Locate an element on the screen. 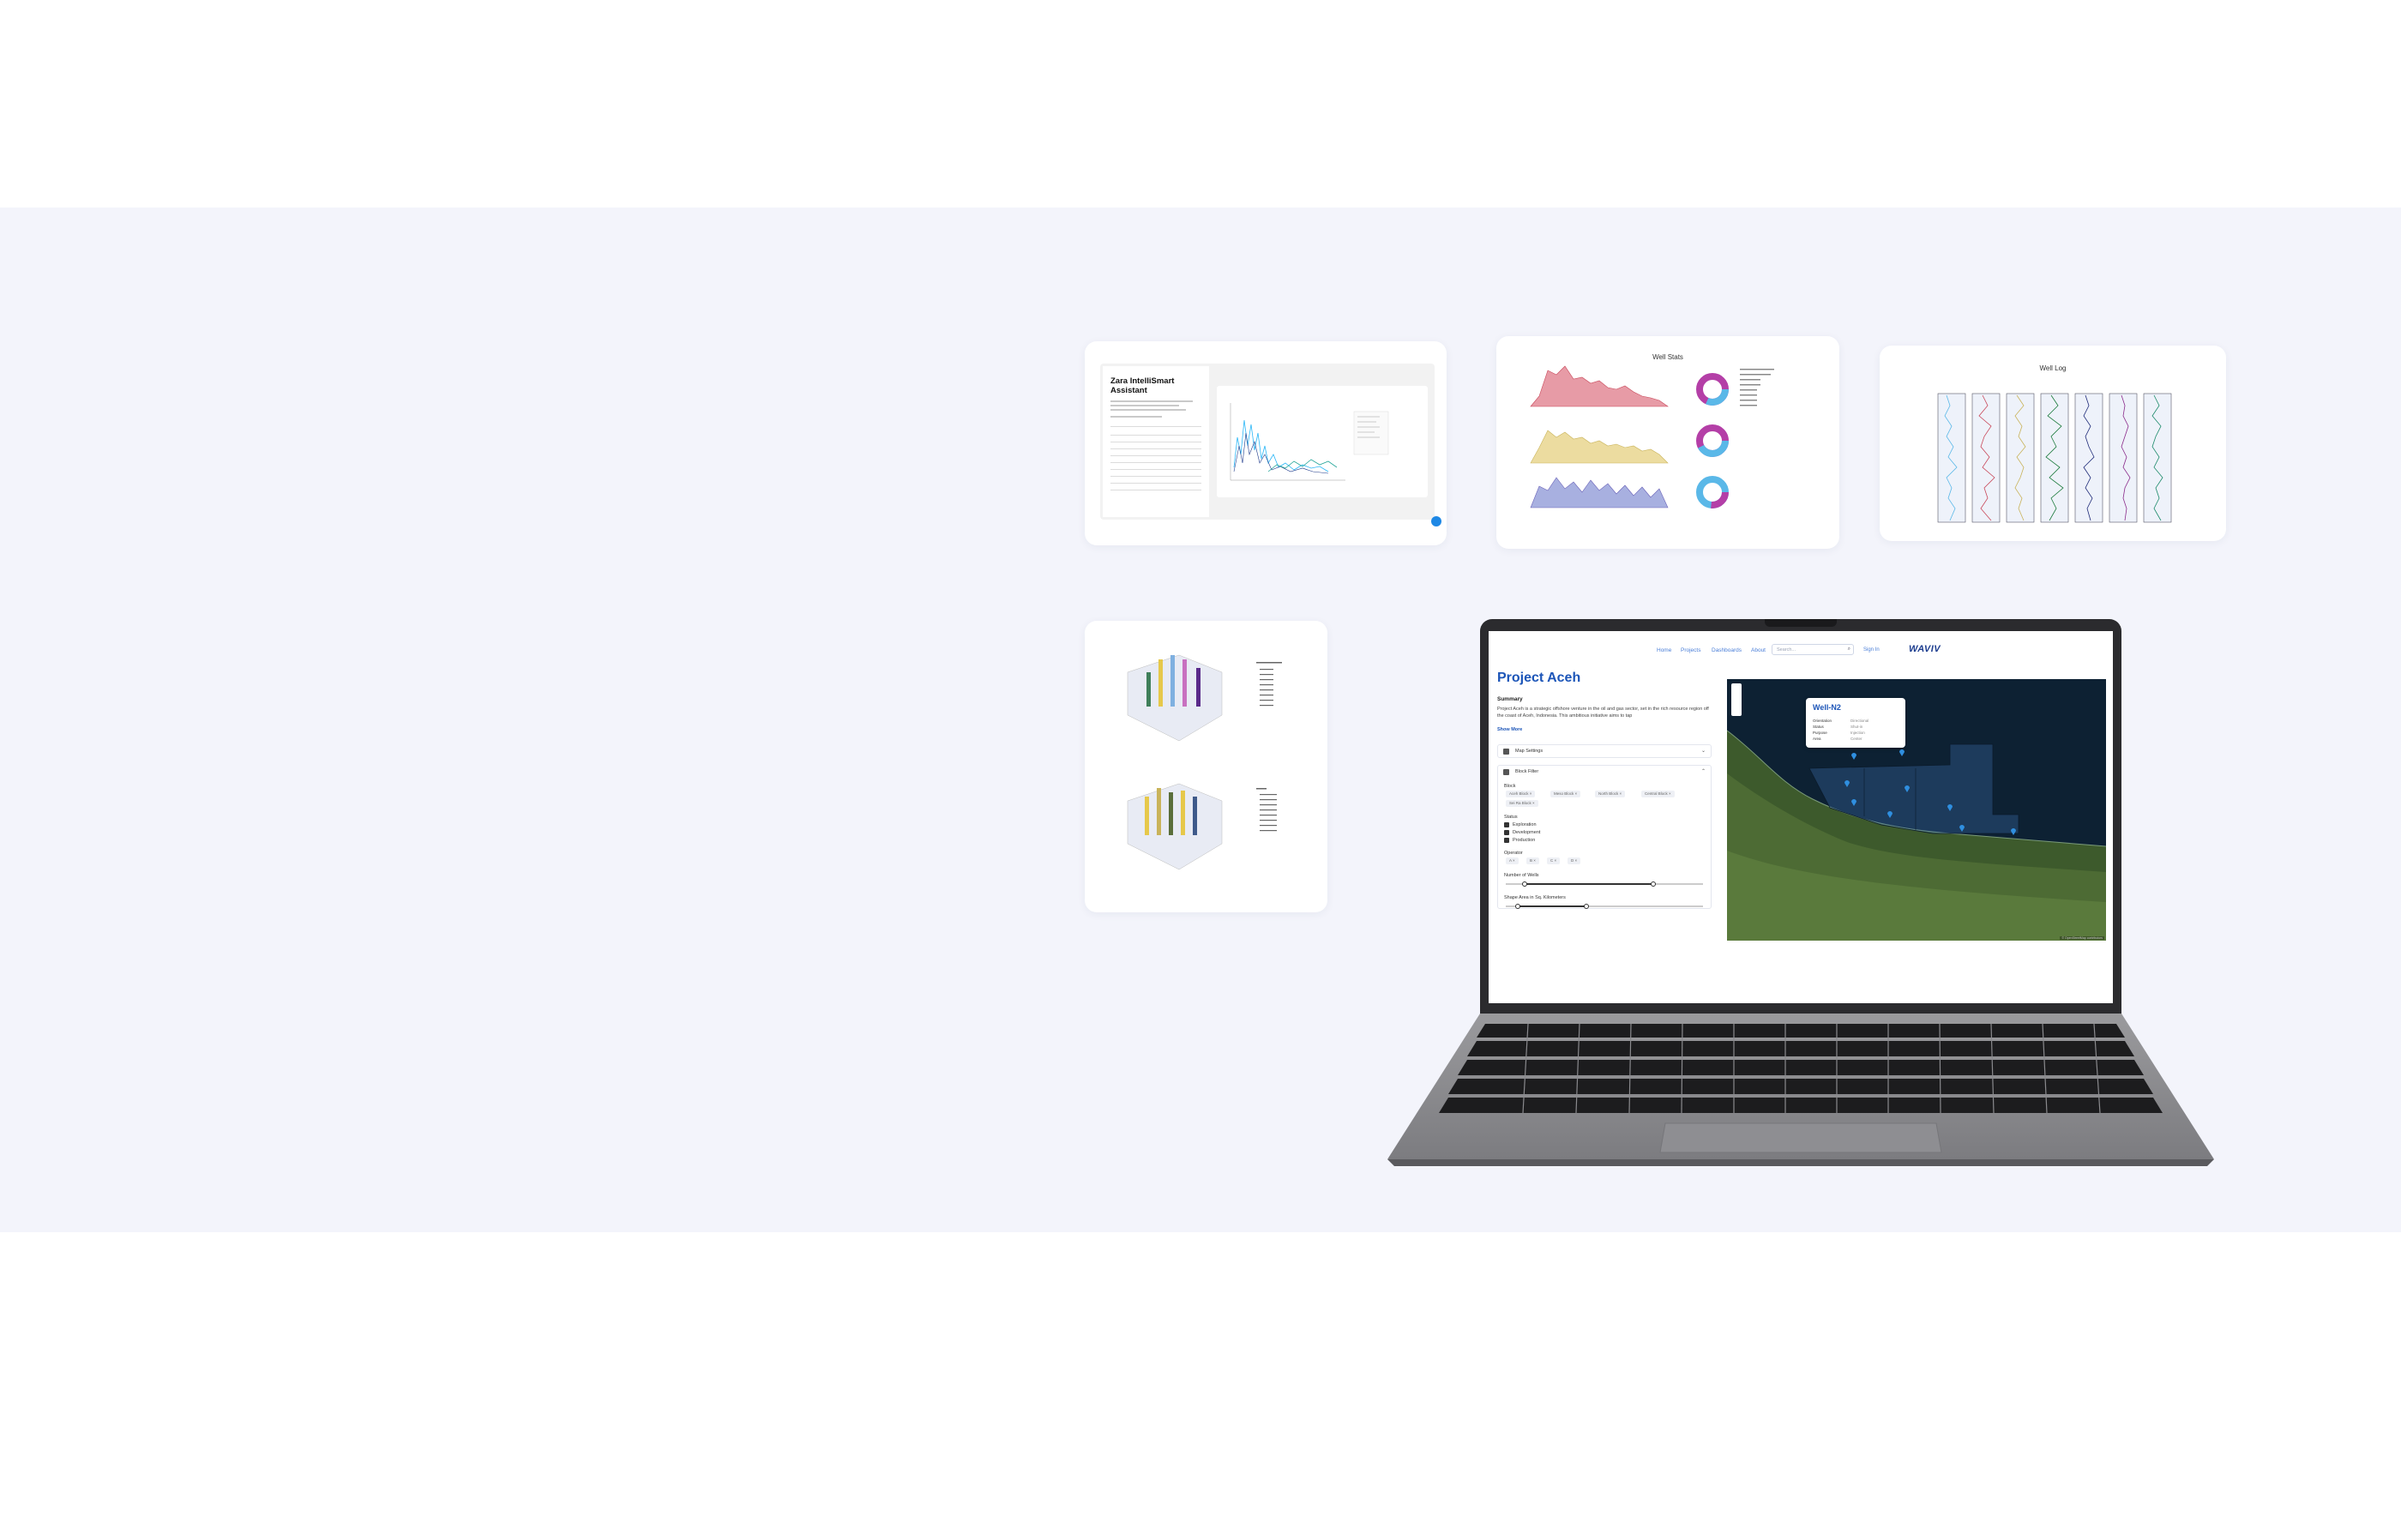  nav-link-dashboards: Dashboards is located at coordinates (1727, 650).